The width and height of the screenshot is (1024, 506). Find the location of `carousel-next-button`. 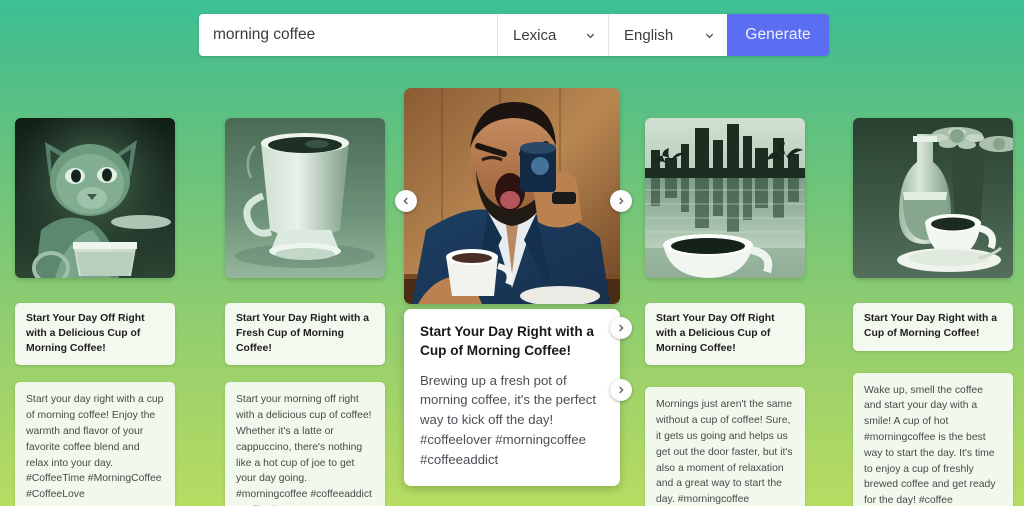

carousel-next-button is located at coordinates (621, 201).